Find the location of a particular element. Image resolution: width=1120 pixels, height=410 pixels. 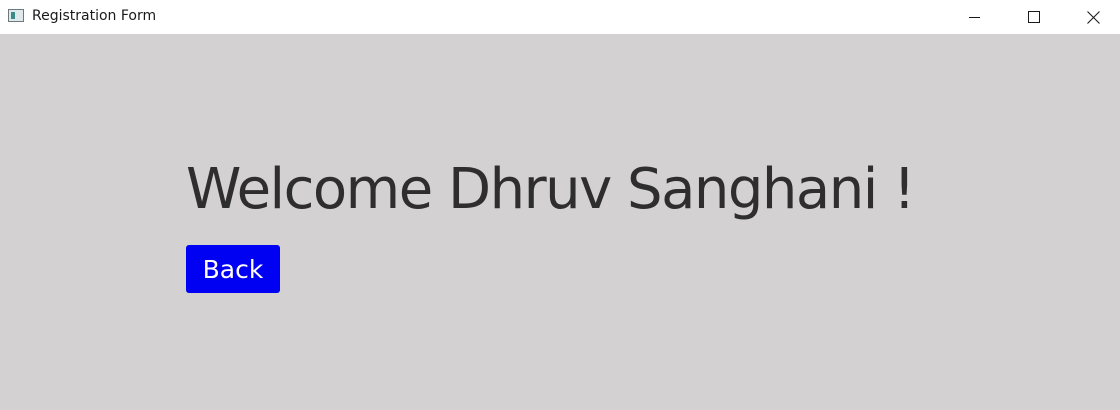

app-icon is located at coordinates (16, 15).